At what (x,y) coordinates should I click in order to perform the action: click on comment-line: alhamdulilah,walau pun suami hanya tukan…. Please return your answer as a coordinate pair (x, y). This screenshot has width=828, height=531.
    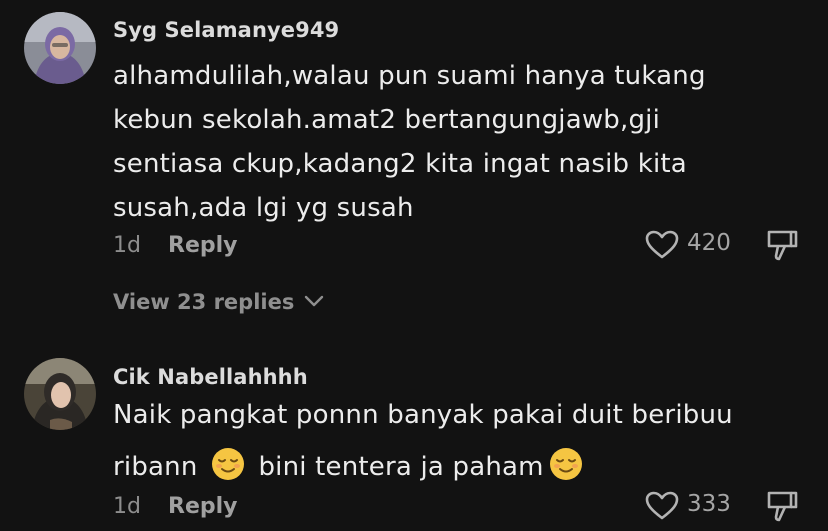
    Looking at the image, I should click on (409, 76).